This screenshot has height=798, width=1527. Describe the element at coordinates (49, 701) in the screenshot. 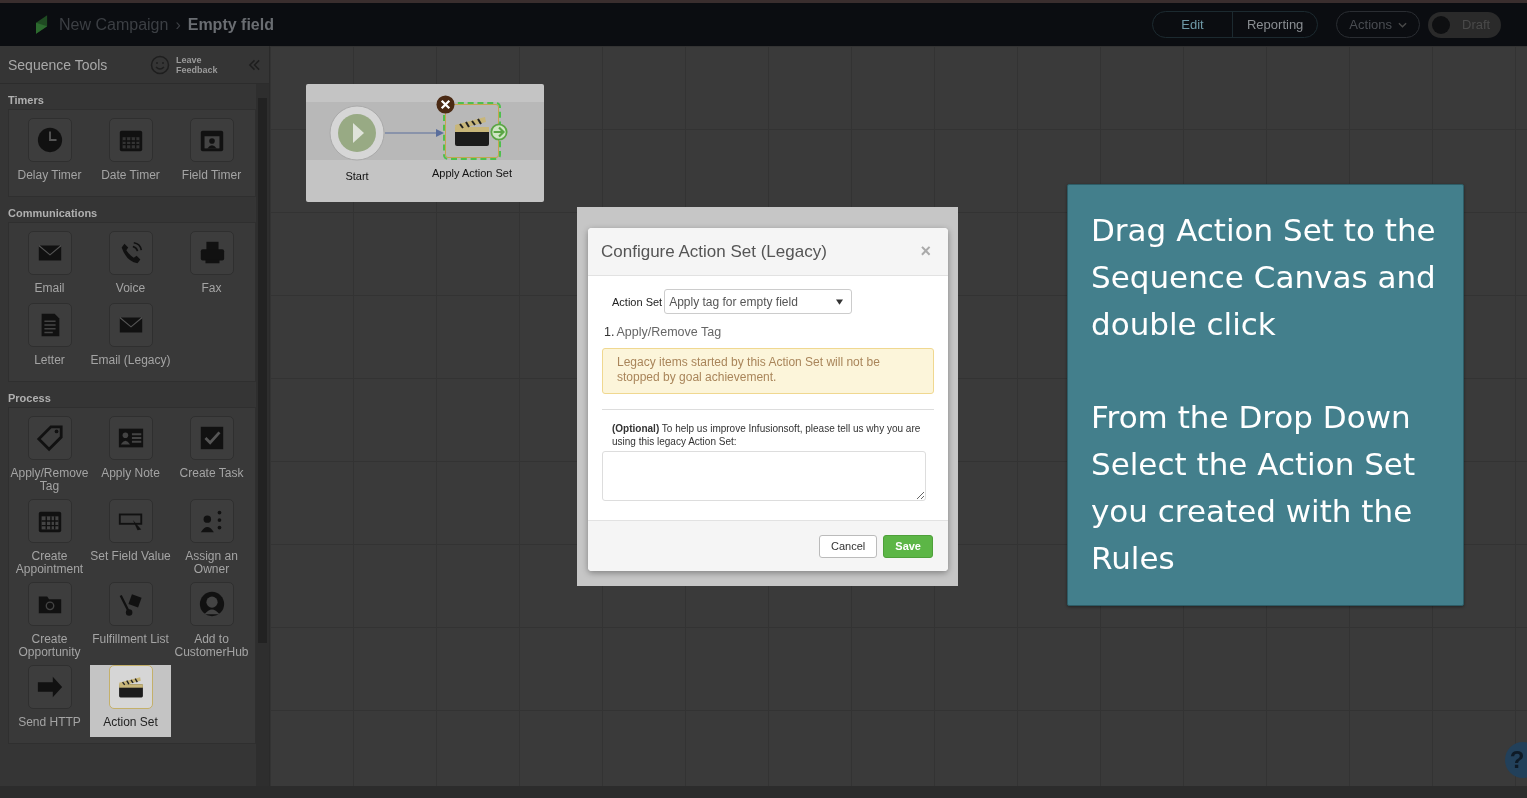

I see `tool-item: Send HTTP` at that location.